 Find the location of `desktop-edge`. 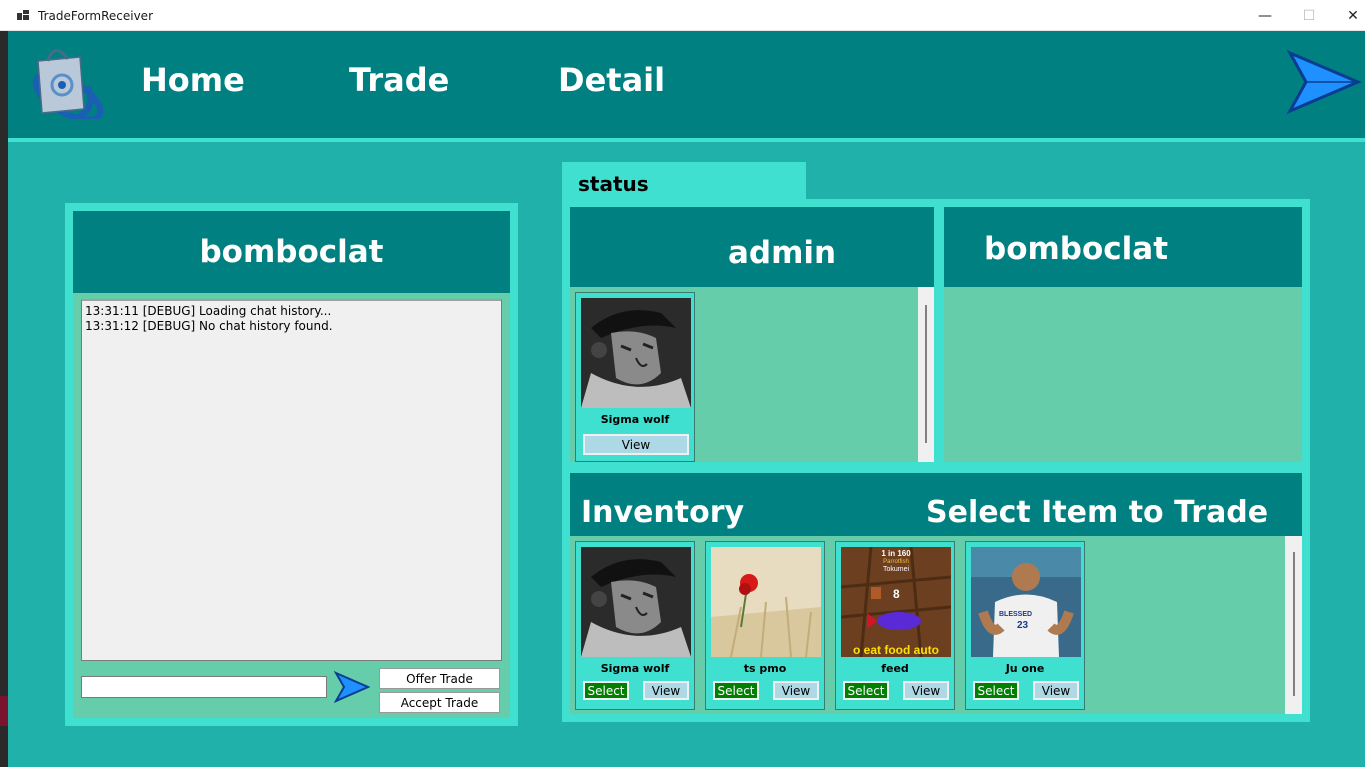

desktop-edge is located at coordinates (4, 399).